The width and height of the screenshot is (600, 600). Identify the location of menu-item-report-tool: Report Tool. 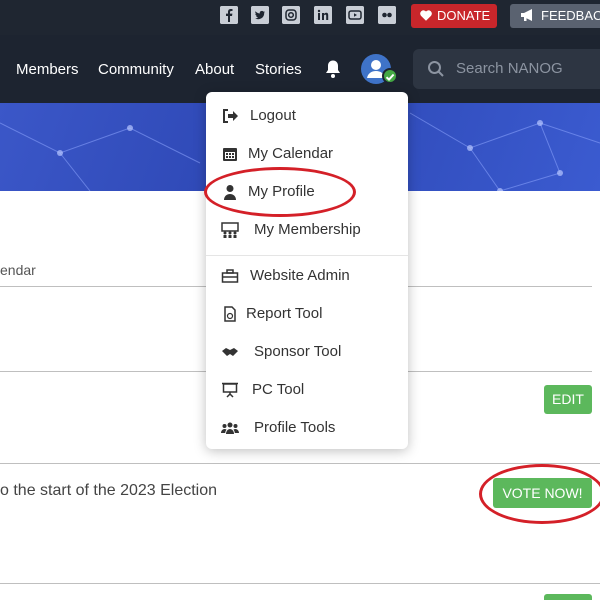
(307, 314).